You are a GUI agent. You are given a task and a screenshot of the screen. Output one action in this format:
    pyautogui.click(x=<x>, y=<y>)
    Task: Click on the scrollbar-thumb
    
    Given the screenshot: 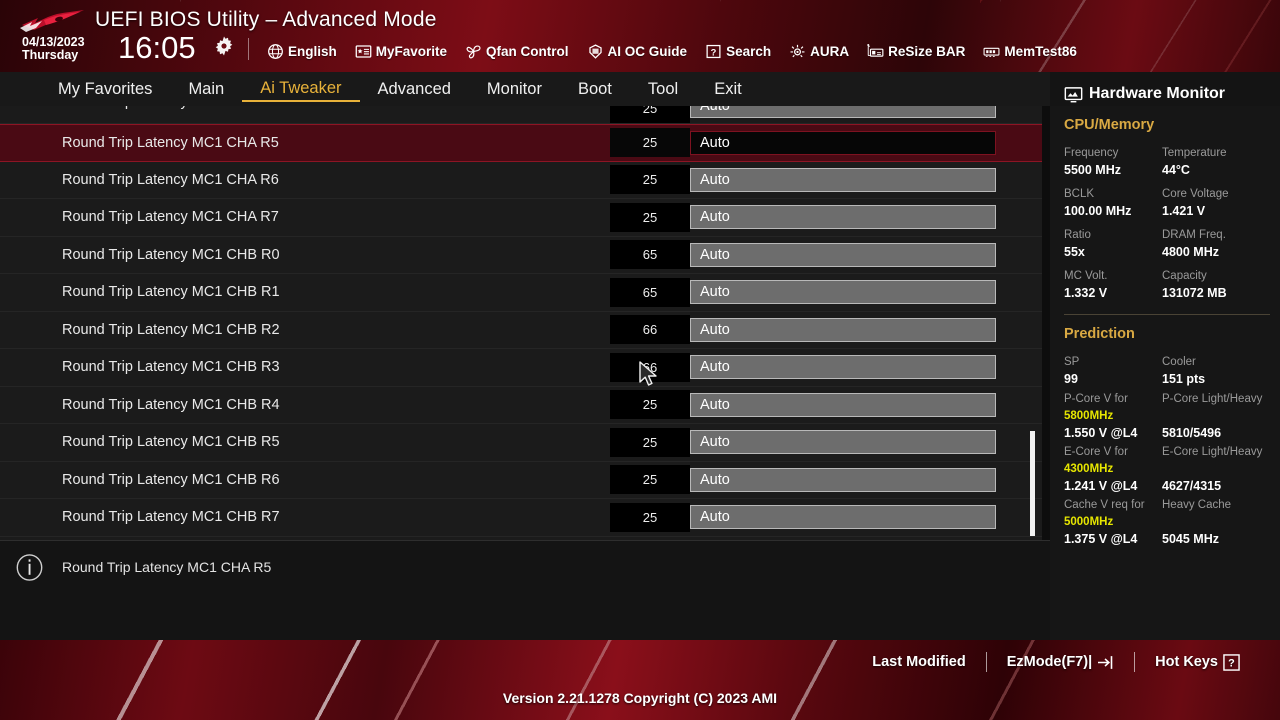 What is the action you would take?
    pyautogui.click(x=1032, y=483)
    